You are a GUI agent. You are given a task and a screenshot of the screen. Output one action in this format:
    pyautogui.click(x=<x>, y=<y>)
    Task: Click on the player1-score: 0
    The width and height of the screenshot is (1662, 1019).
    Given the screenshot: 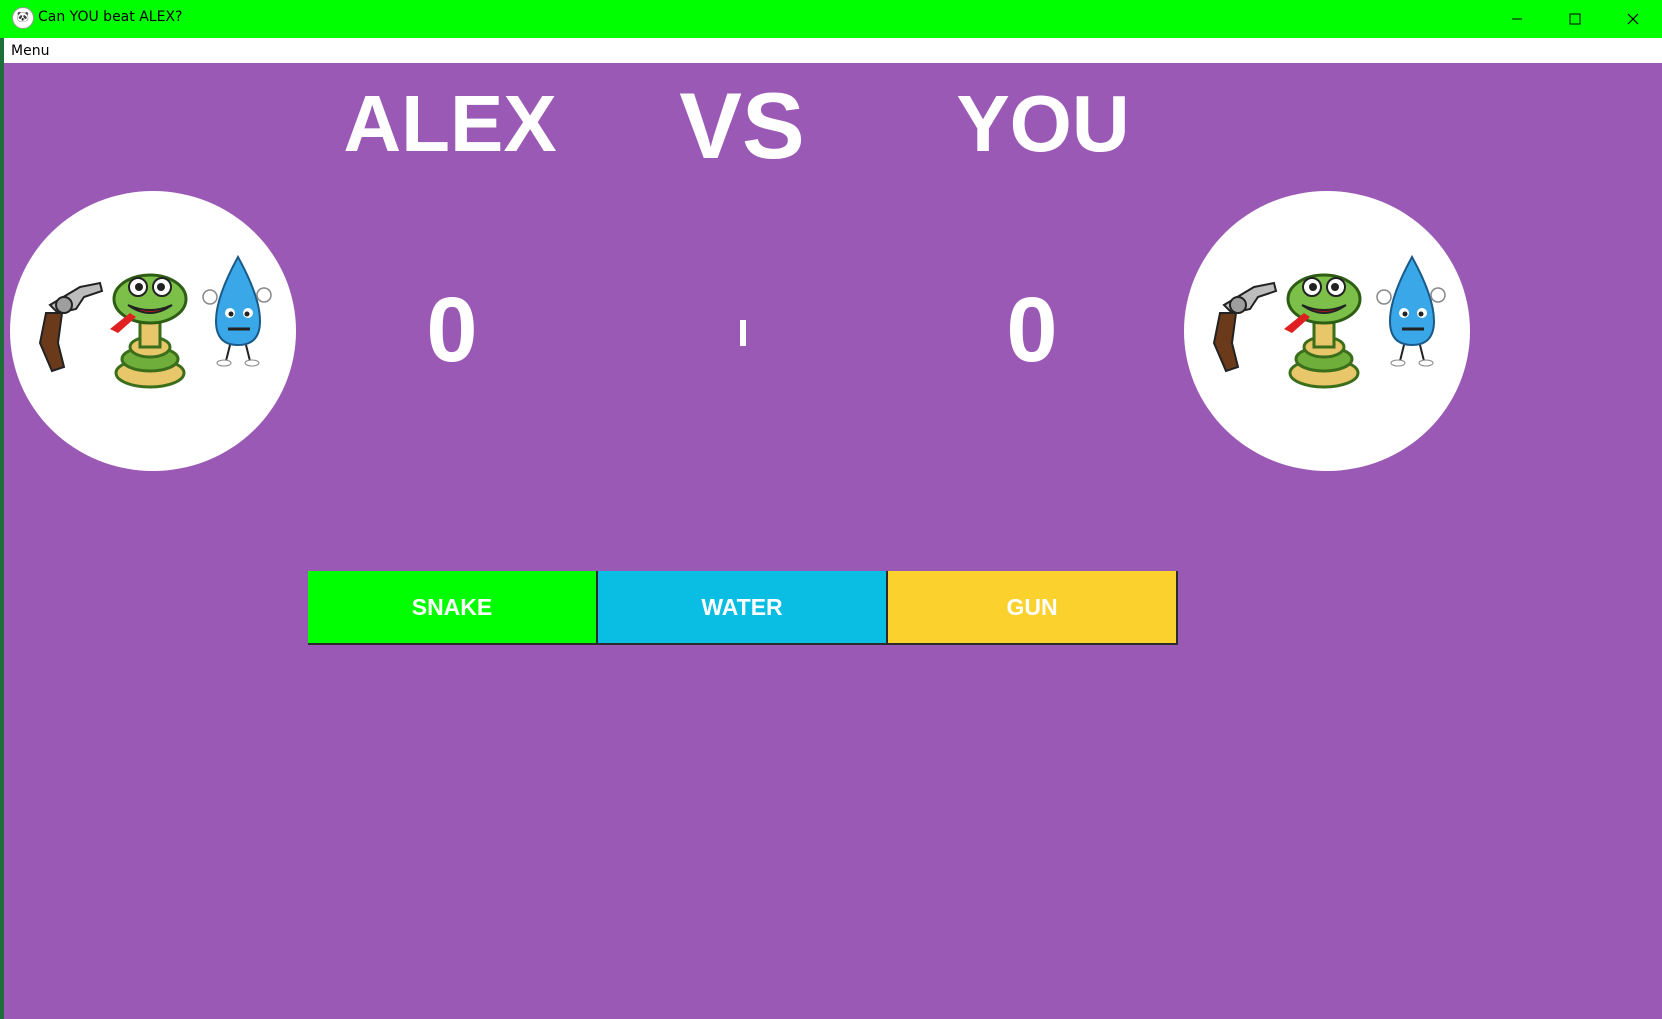 What is the action you would take?
    pyautogui.click(x=452, y=330)
    